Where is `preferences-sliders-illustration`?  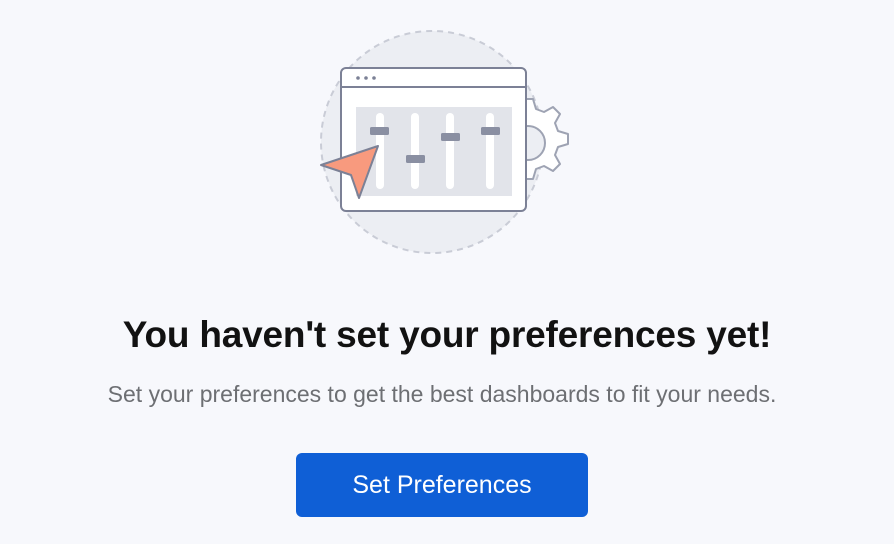 preferences-sliders-illustration is located at coordinates (444, 142).